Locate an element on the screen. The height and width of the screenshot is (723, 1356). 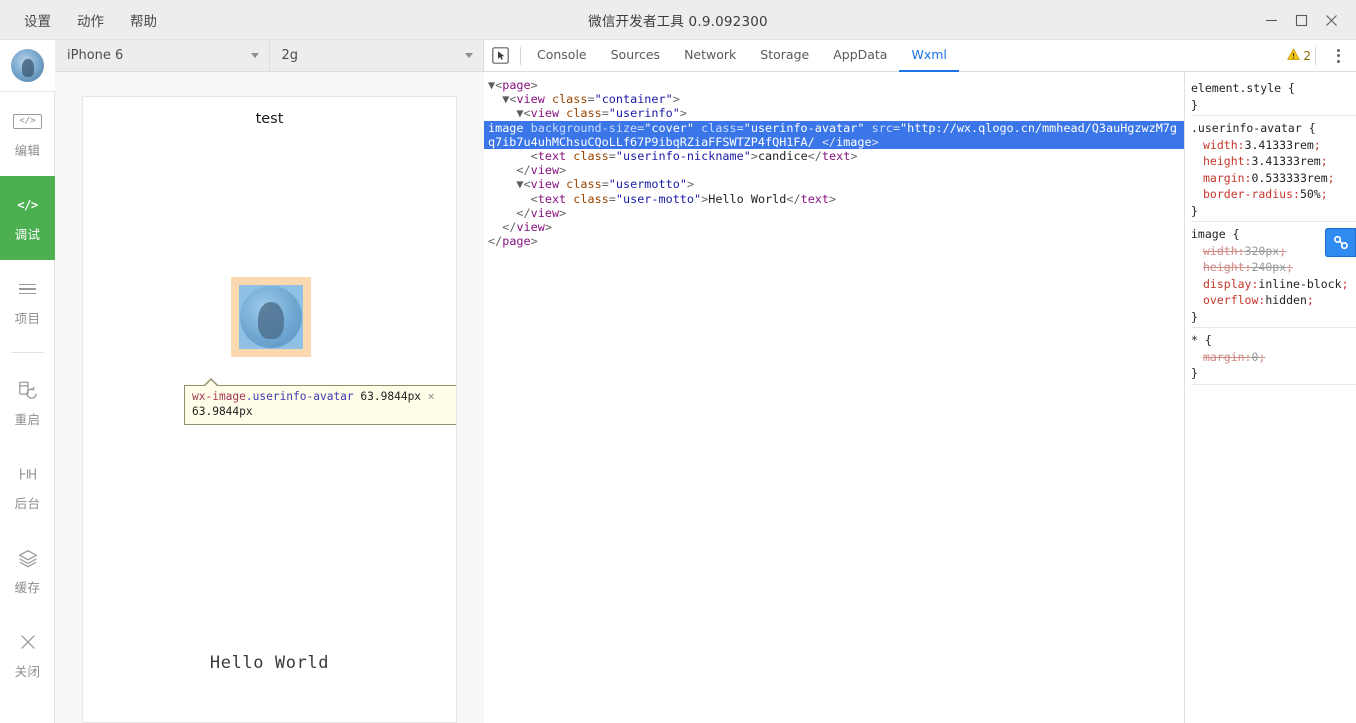
restart-icon is located at coordinates (28, 390).